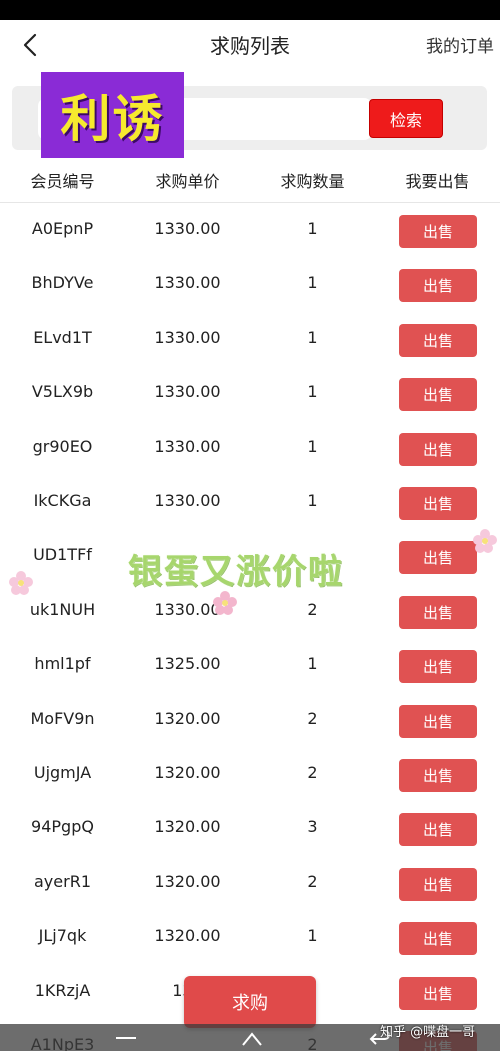 The width and height of the screenshot is (500, 1051). I want to click on buy-request-button: 求购, so click(250, 1002).